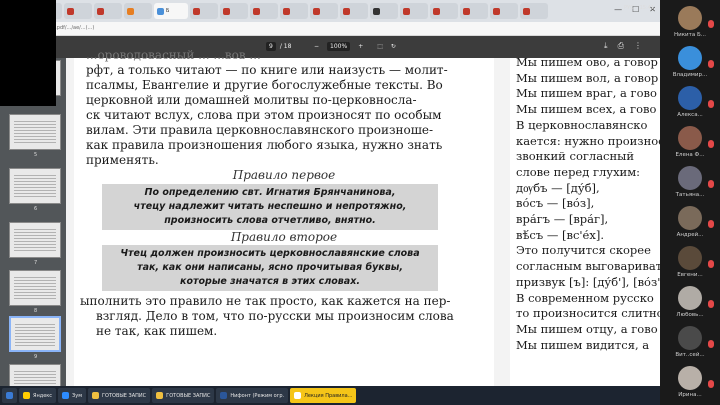  I want to click on tab-title: Б, so click(168, 11).